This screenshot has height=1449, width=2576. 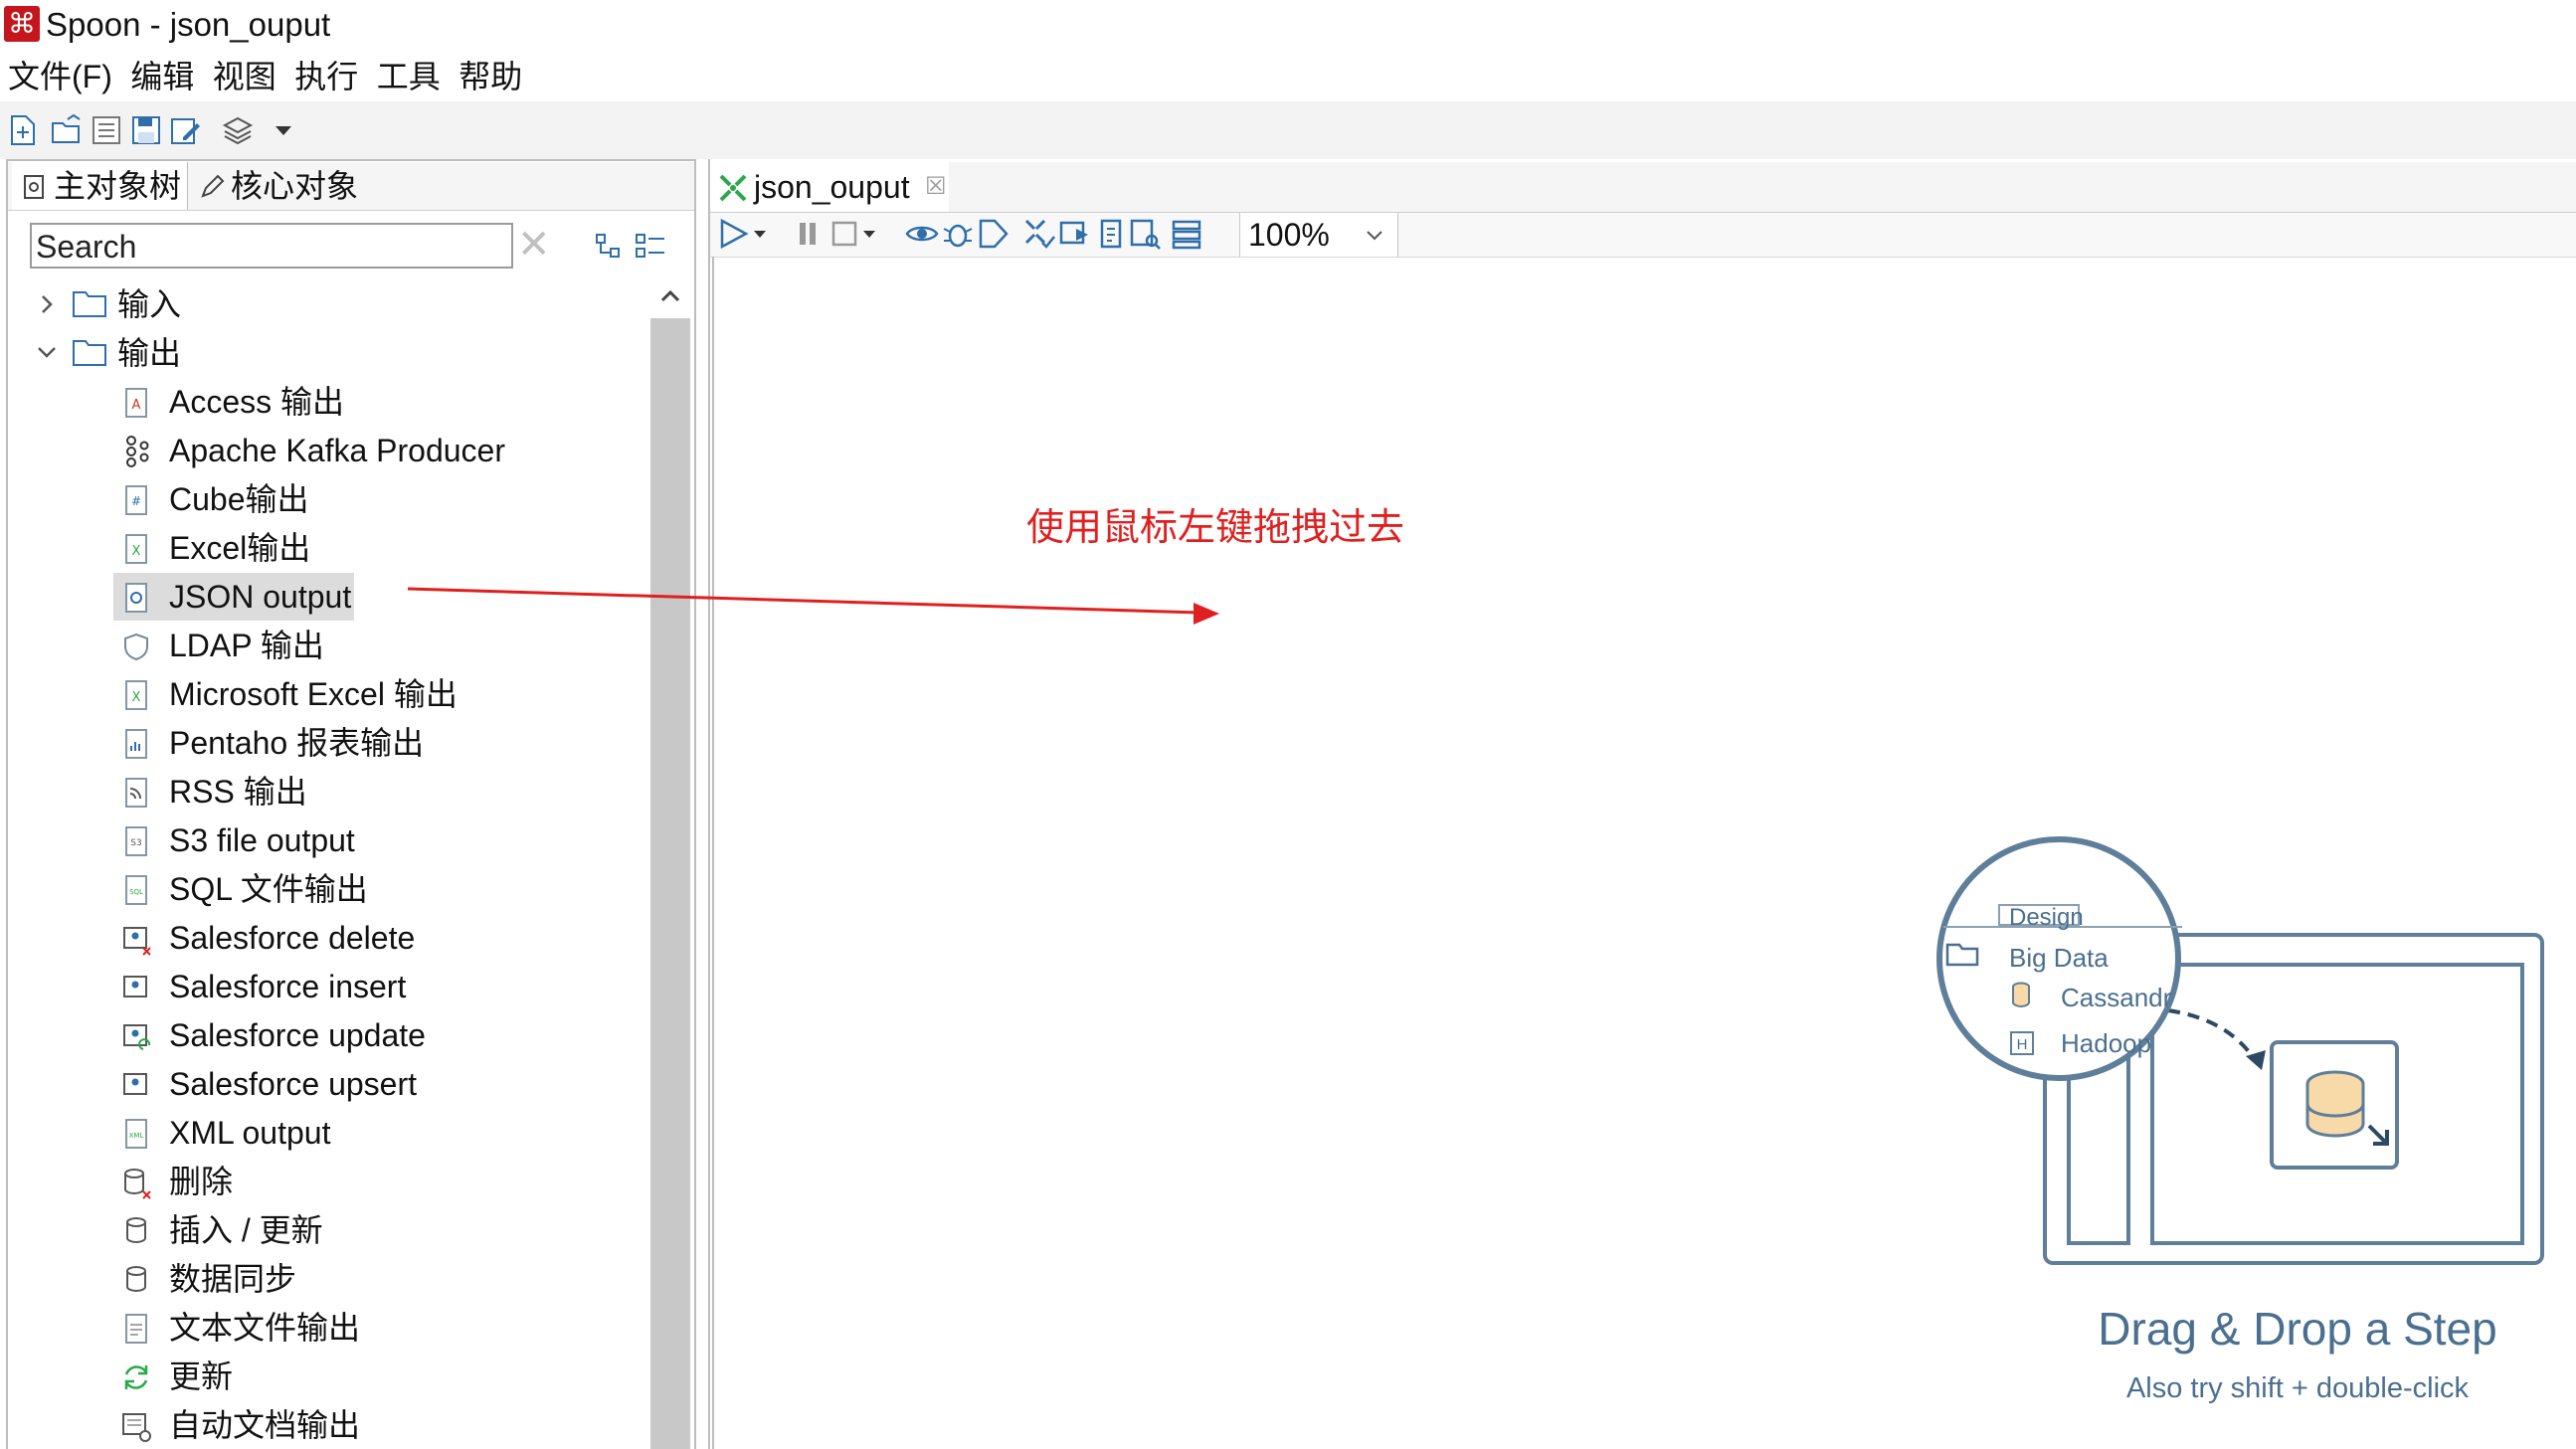 What do you see at coordinates (323, 1133) in the screenshot?
I see `tree-item-xml-output: XML XML output` at bounding box center [323, 1133].